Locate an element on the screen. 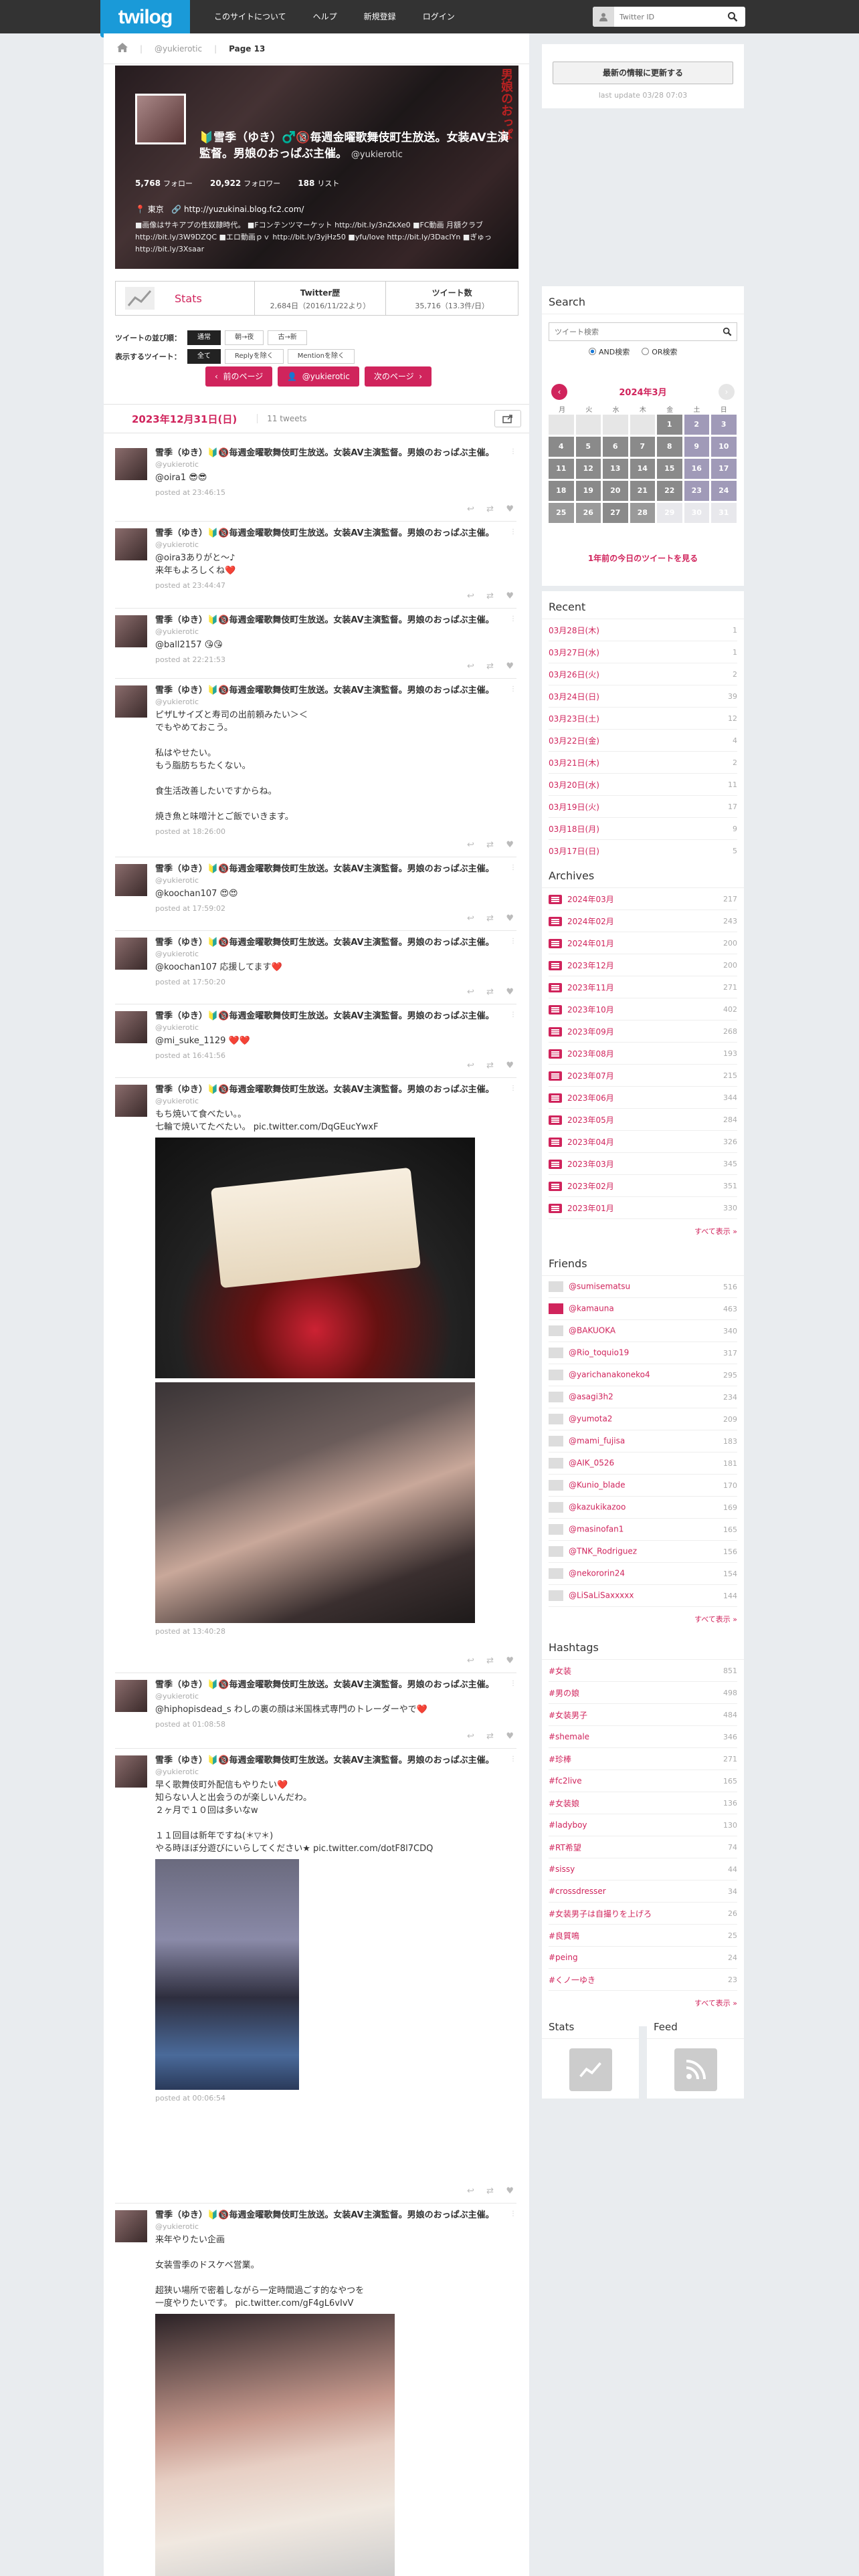 The width and height of the screenshot is (859, 2576). hashtag-item: #女装 851 is located at coordinates (643, 1671).